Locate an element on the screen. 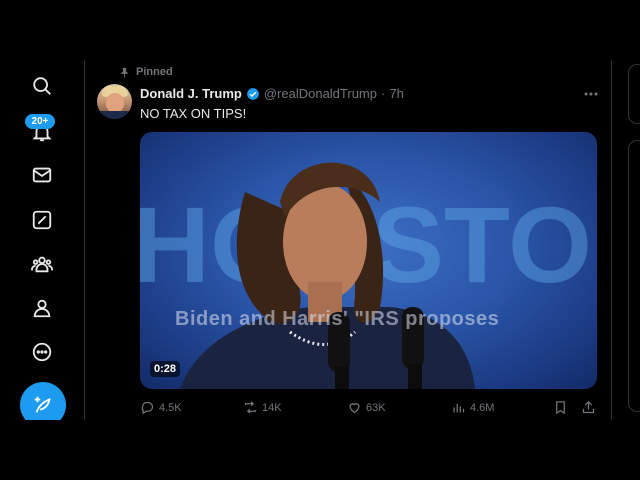 The height and width of the screenshot is (480, 640). reply-icon is located at coordinates (147, 408).